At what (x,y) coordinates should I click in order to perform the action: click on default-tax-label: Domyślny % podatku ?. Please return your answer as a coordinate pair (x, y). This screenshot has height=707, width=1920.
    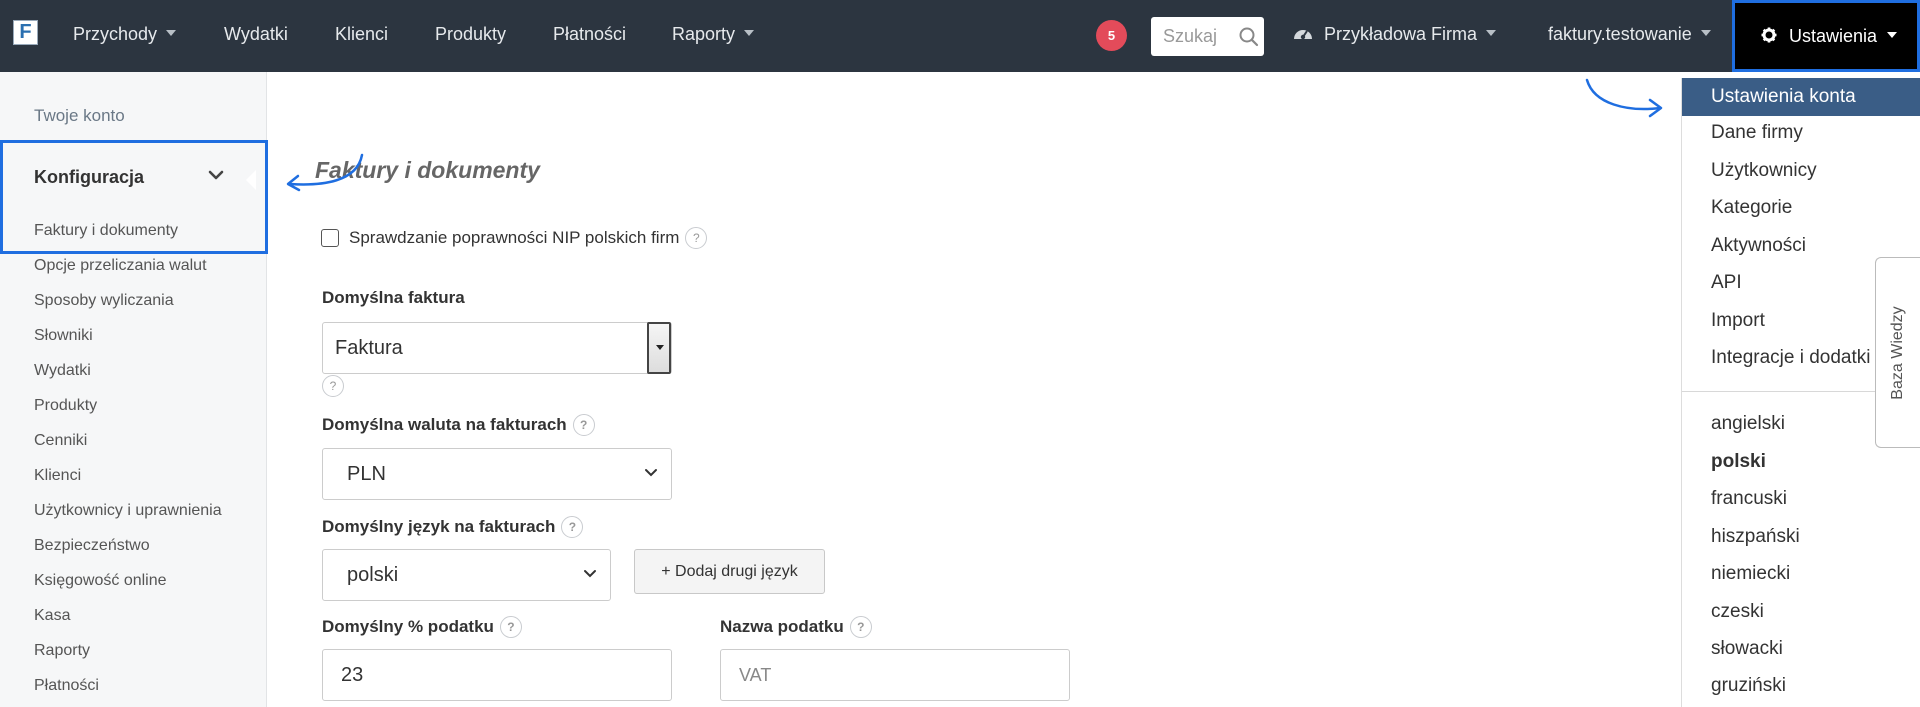
    Looking at the image, I should click on (422, 627).